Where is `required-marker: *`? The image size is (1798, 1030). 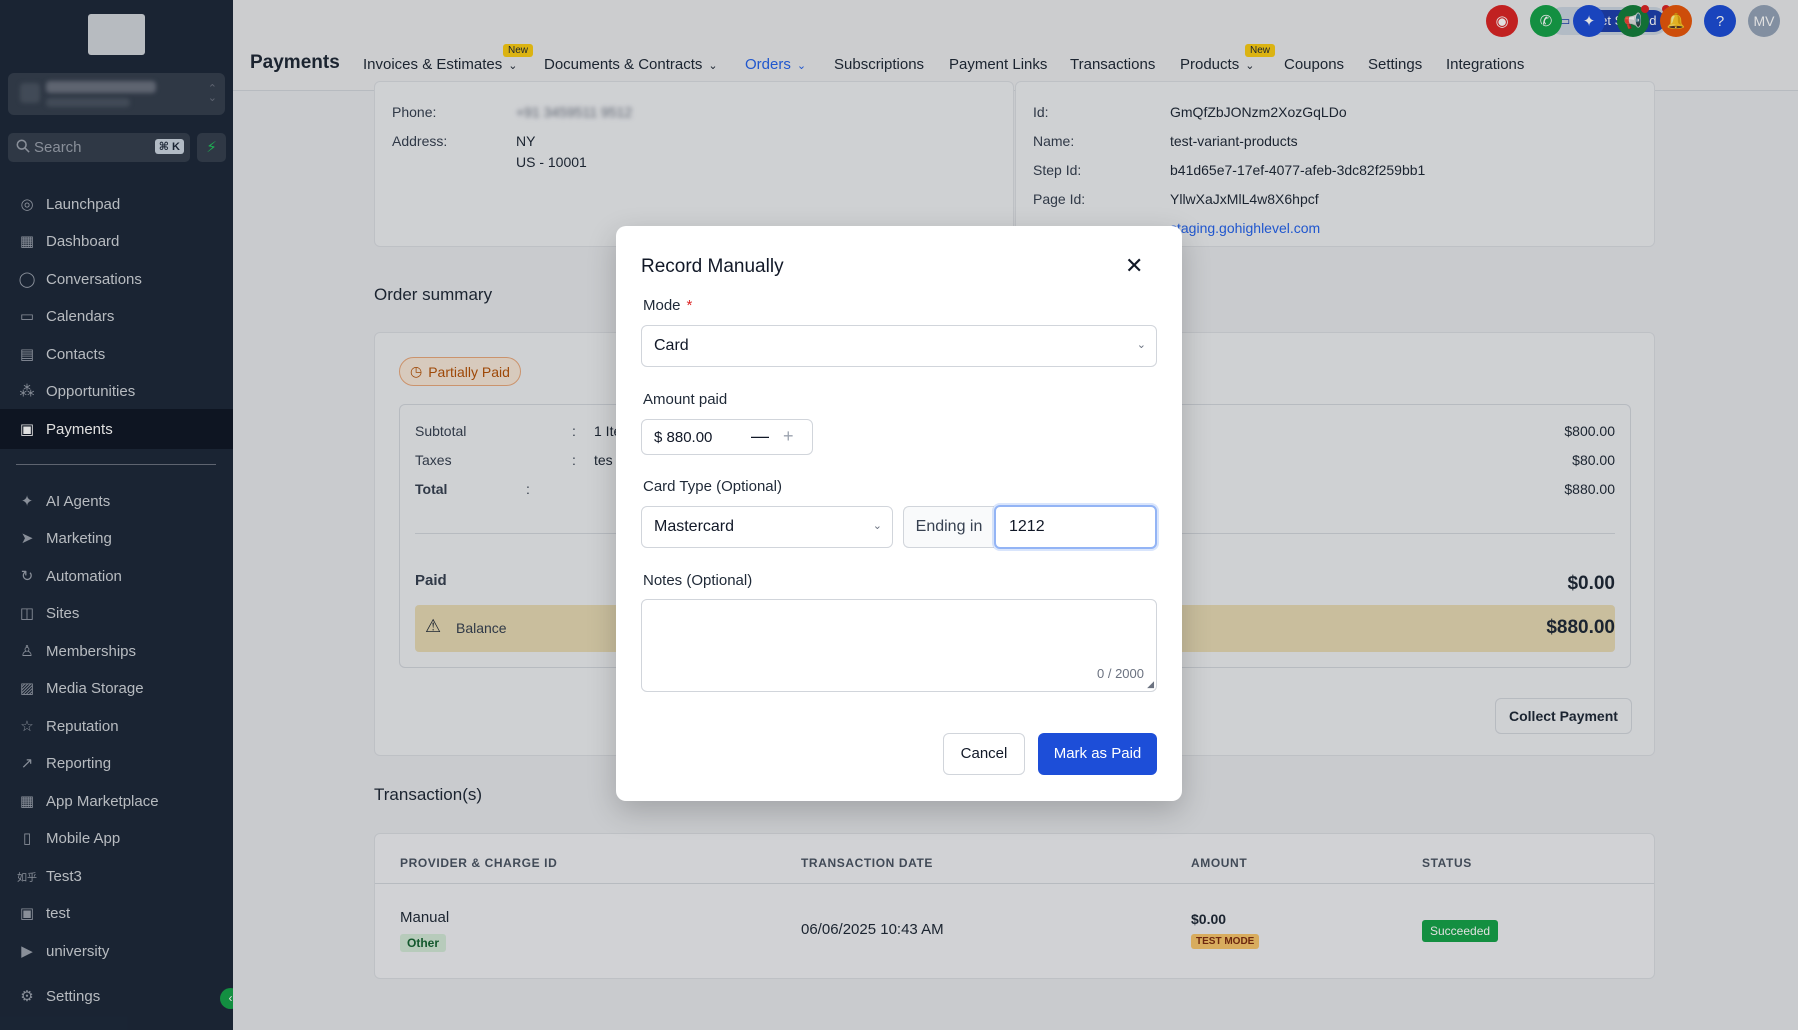 required-marker: * is located at coordinates (689, 305).